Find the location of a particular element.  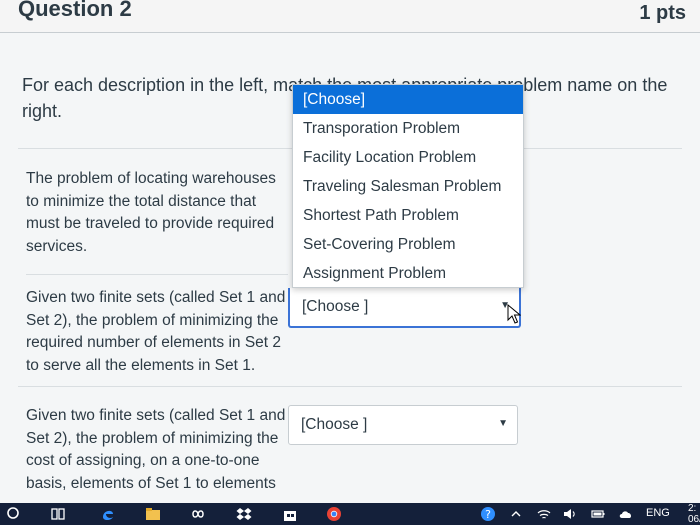

input-language-indicator: ENG is located at coordinates (658, 513).